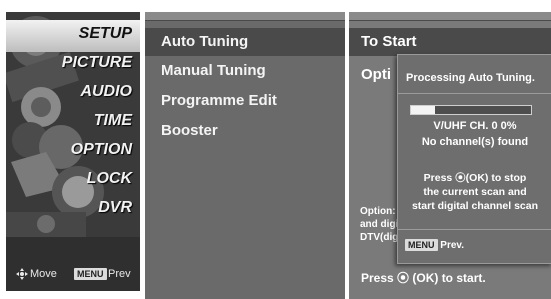 The image size is (551, 299). What do you see at coordinates (22, 275) in the screenshot?
I see `move-icon` at bounding box center [22, 275].